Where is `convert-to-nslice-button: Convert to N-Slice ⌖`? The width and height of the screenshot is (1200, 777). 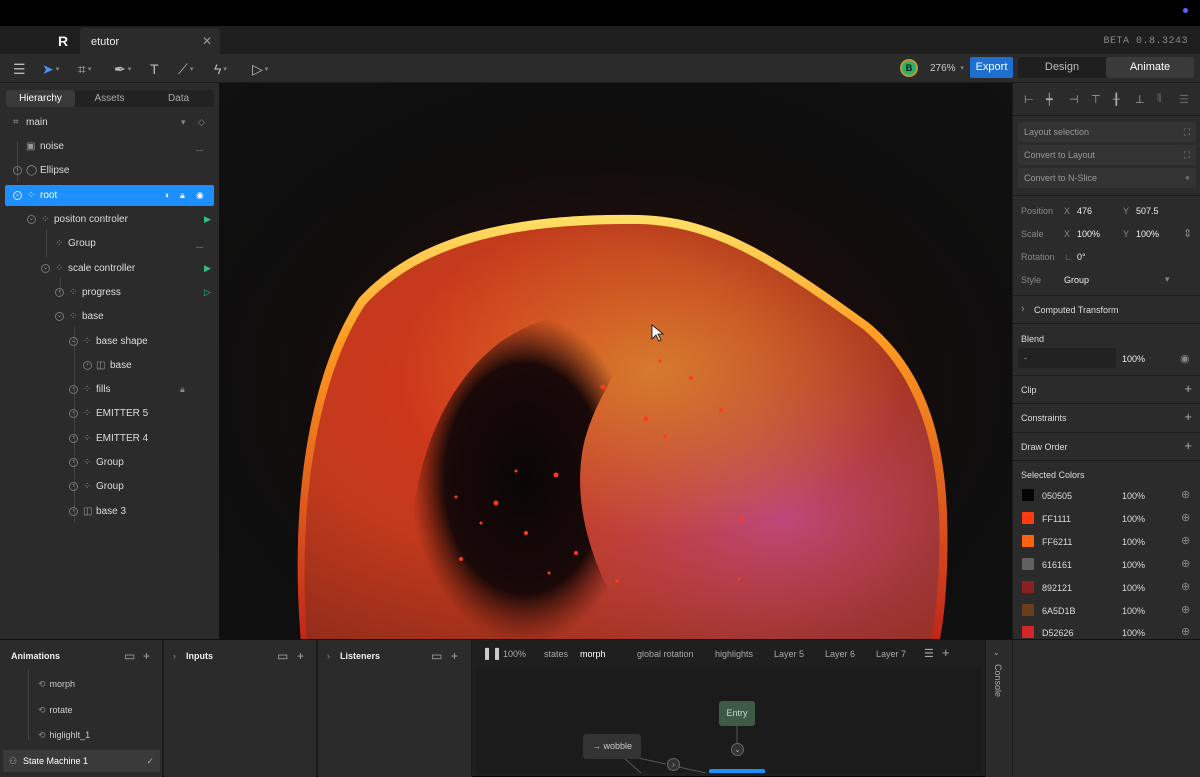
convert-to-nslice-button: Convert to N-Slice ⌖ is located at coordinates (1107, 178).